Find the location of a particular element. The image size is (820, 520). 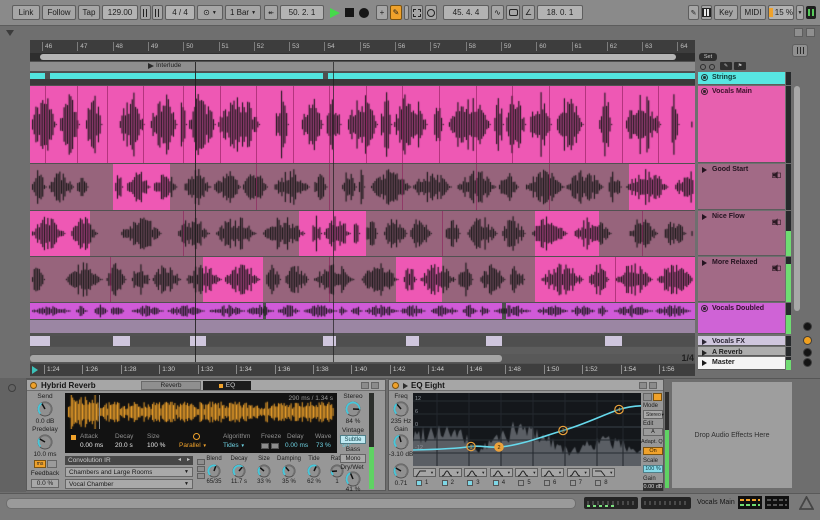

predelay-ms-toggle: ms is located at coordinates (40, 464).